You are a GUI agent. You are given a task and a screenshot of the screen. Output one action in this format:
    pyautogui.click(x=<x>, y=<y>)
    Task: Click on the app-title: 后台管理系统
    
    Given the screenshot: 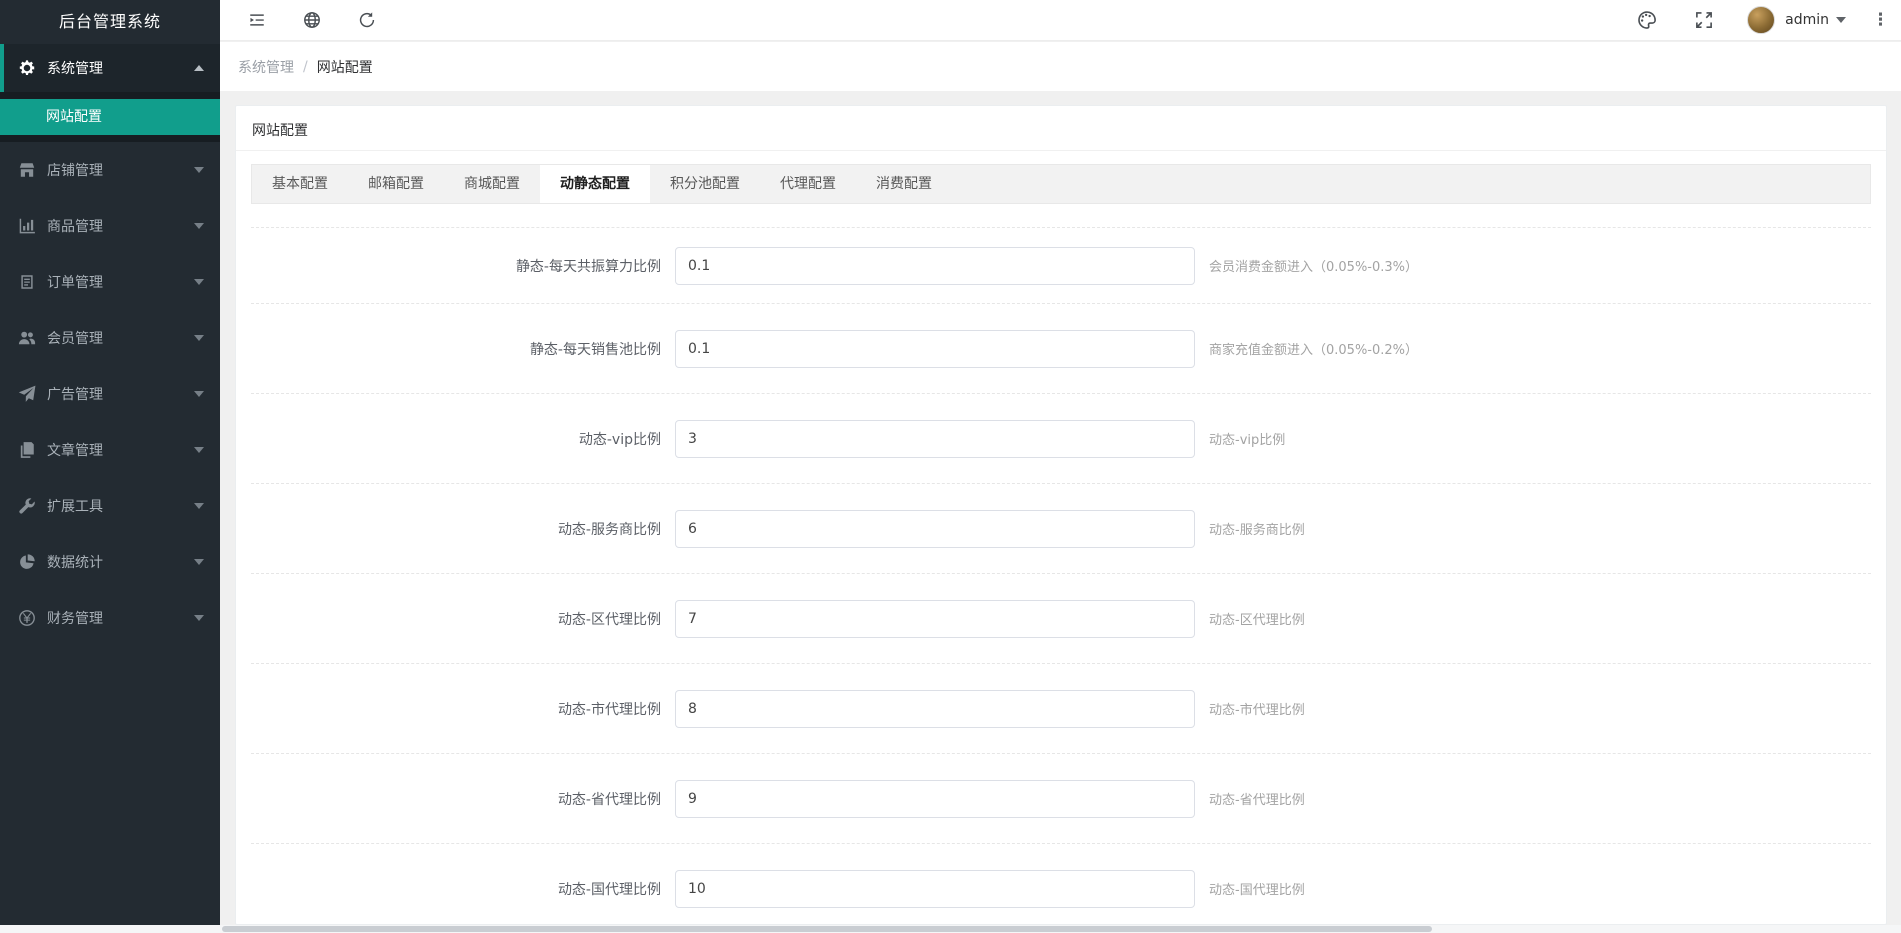 What is the action you would take?
    pyautogui.click(x=109, y=21)
    